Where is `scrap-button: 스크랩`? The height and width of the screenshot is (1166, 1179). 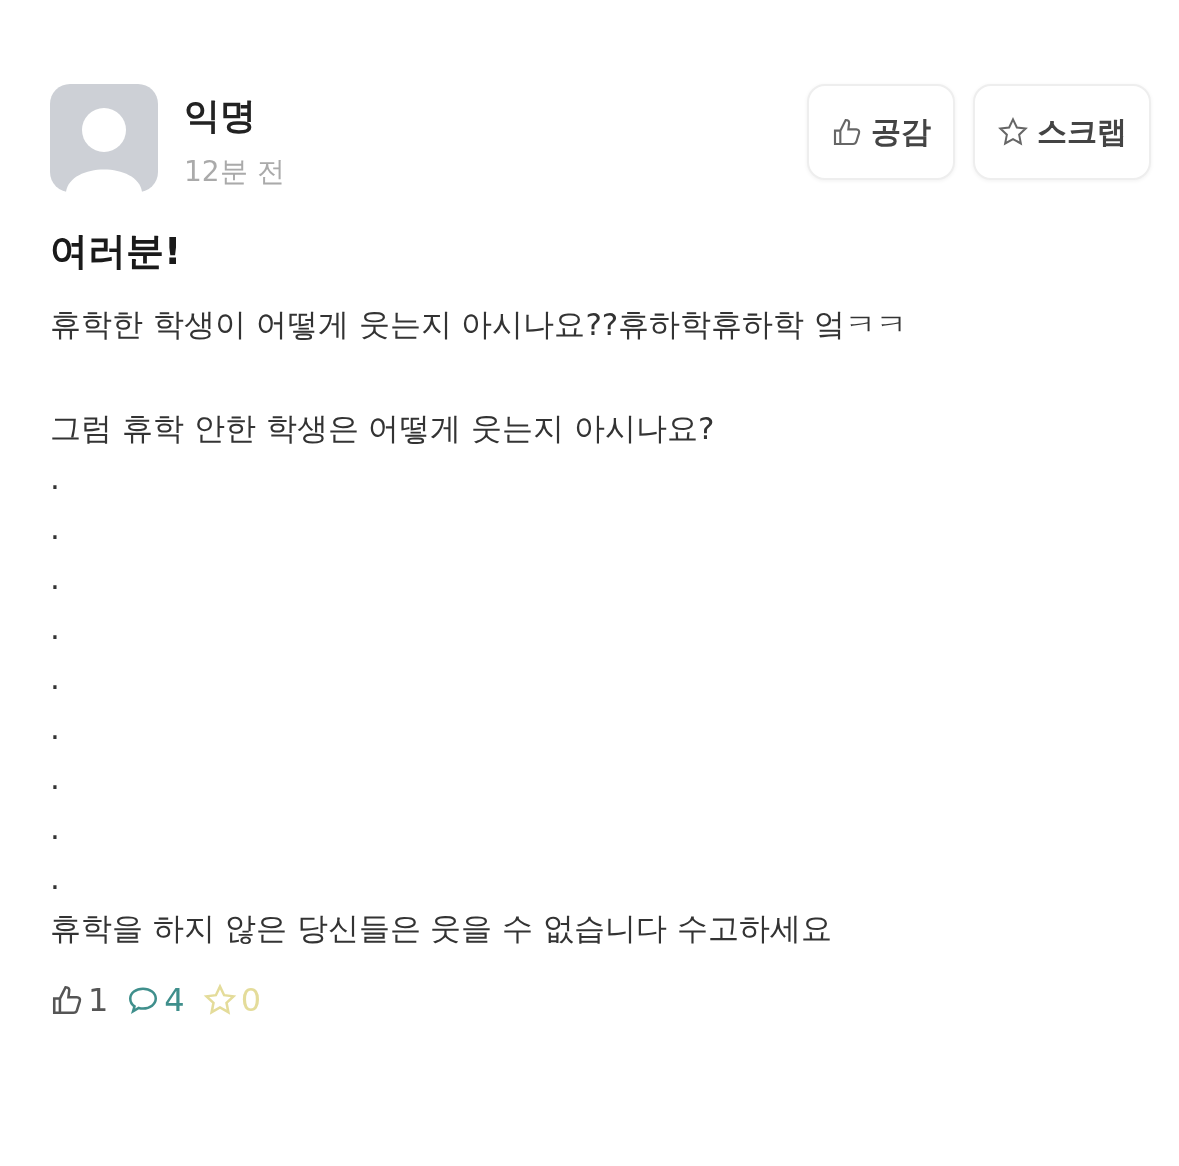 scrap-button: 스크랩 is located at coordinates (1062, 132).